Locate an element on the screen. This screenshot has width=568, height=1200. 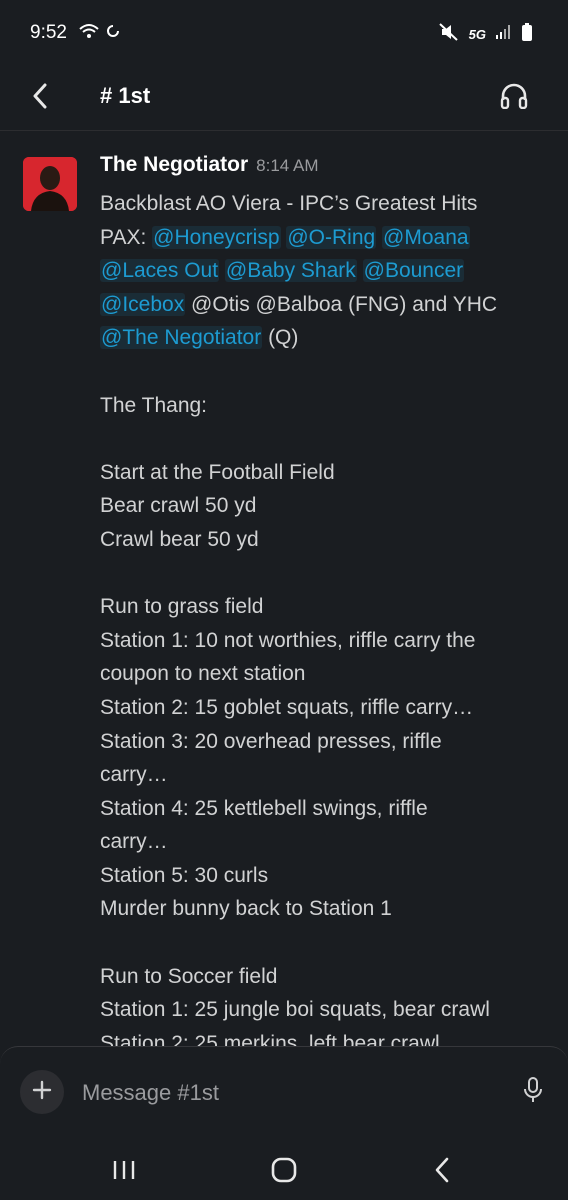
microphone-button is located at coordinates (533, 1092).